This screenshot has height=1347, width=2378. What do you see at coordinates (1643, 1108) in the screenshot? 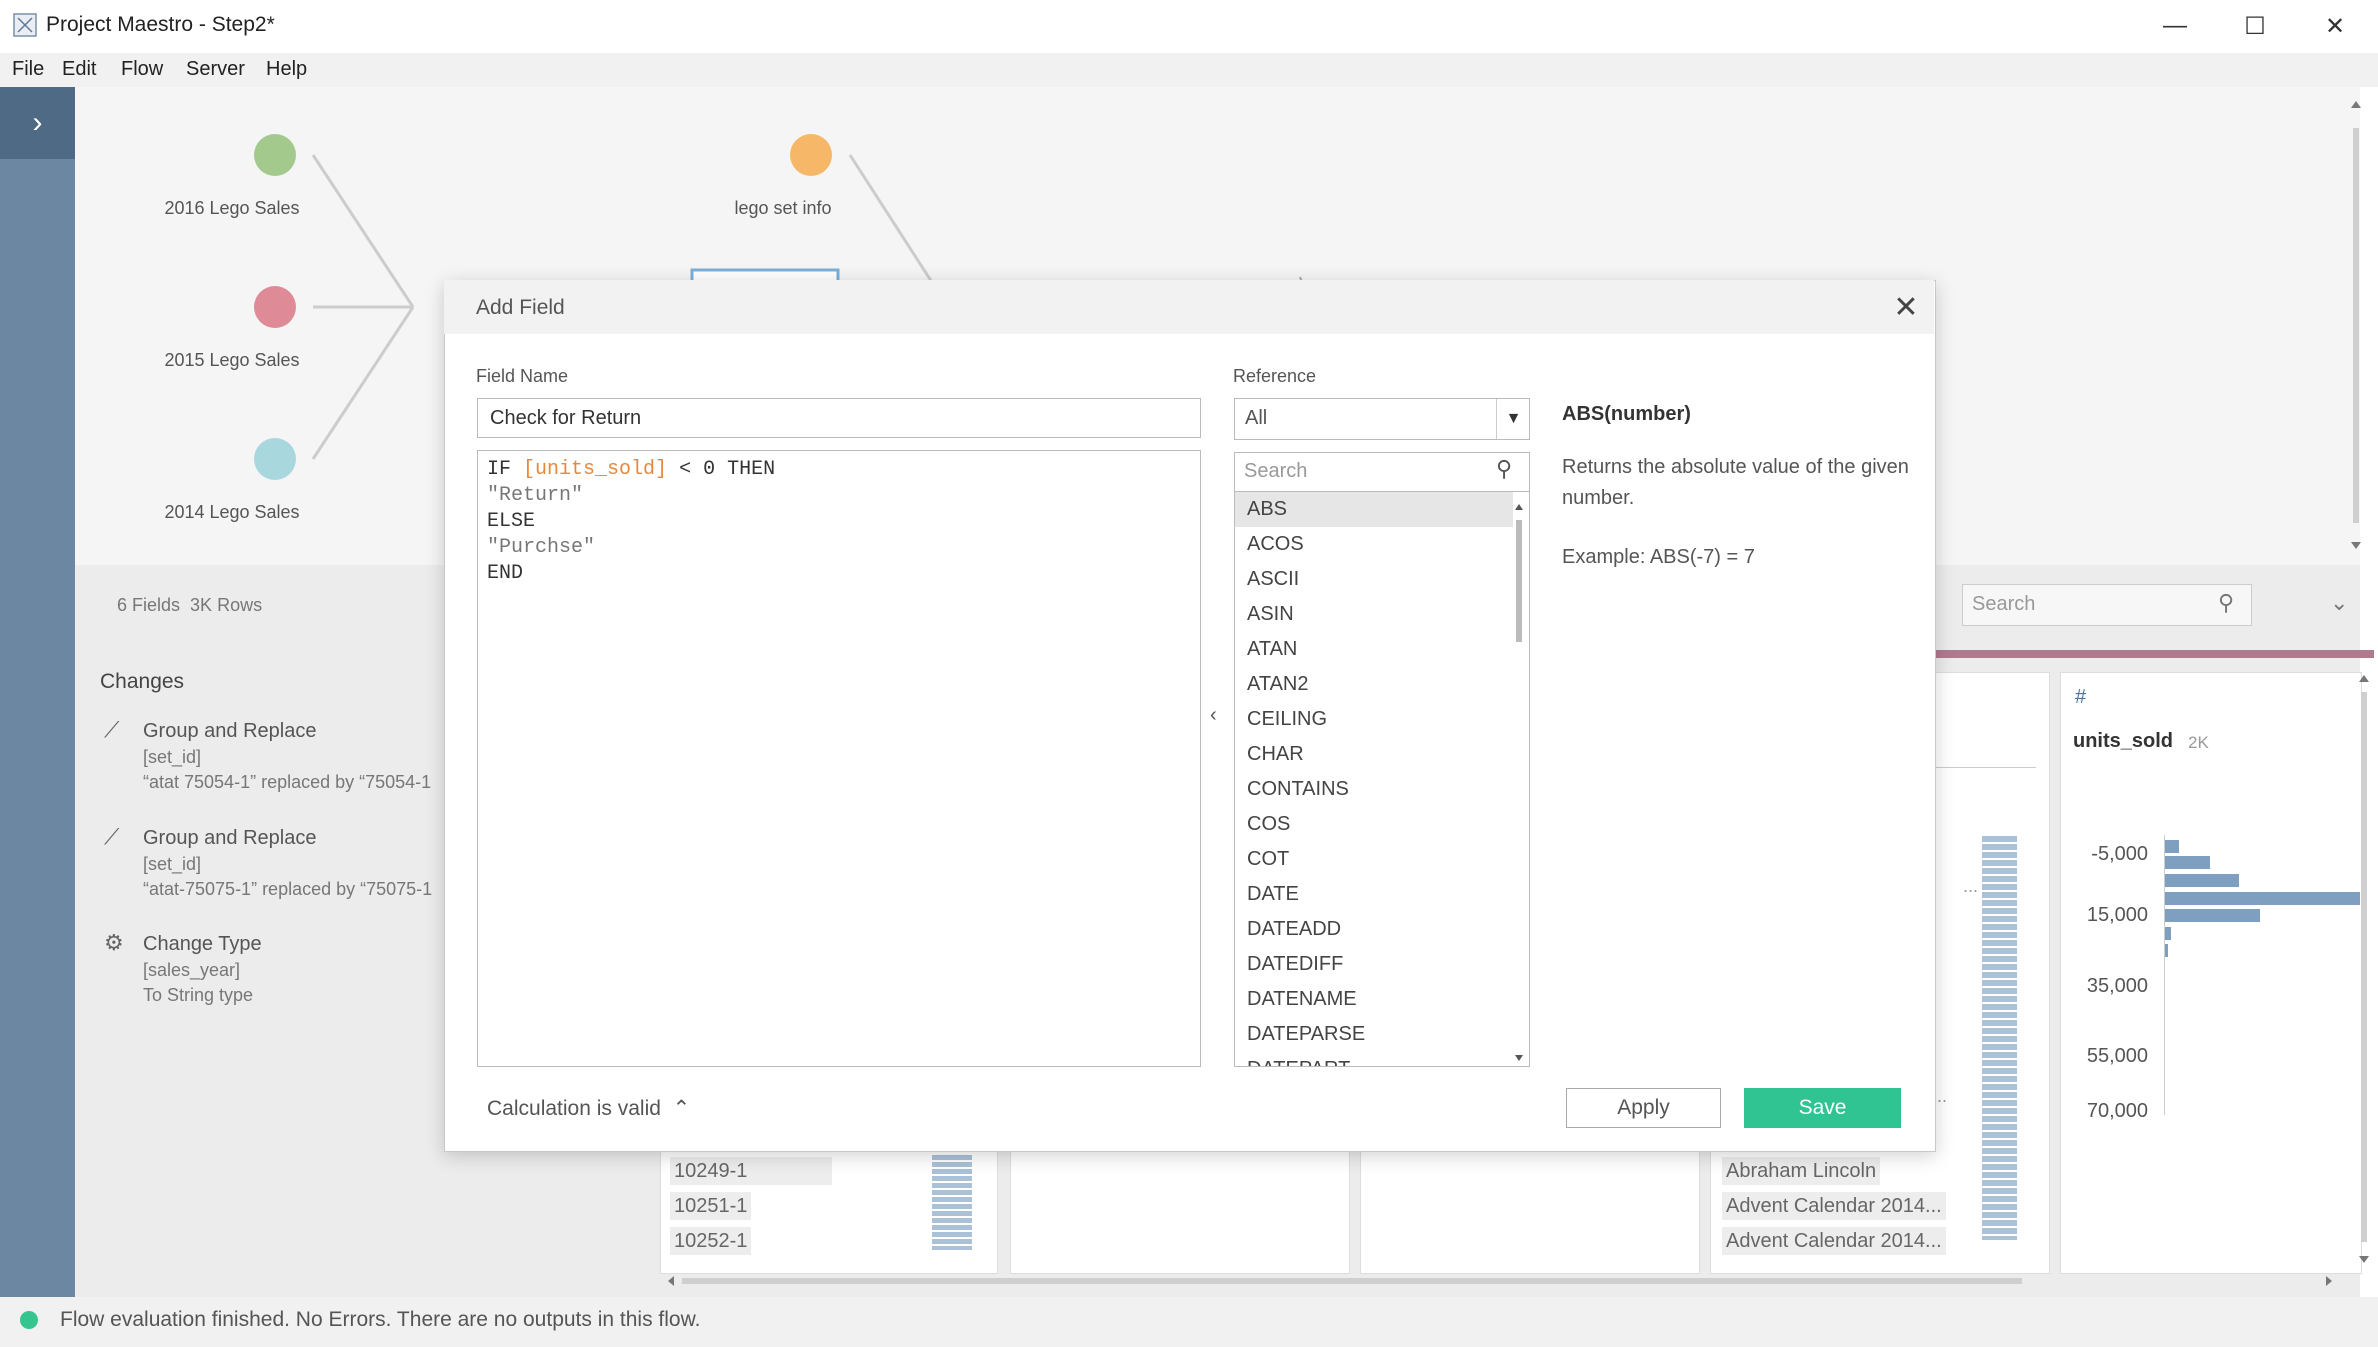
I see `apply-button: Apply` at bounding box center [1643, 1108].